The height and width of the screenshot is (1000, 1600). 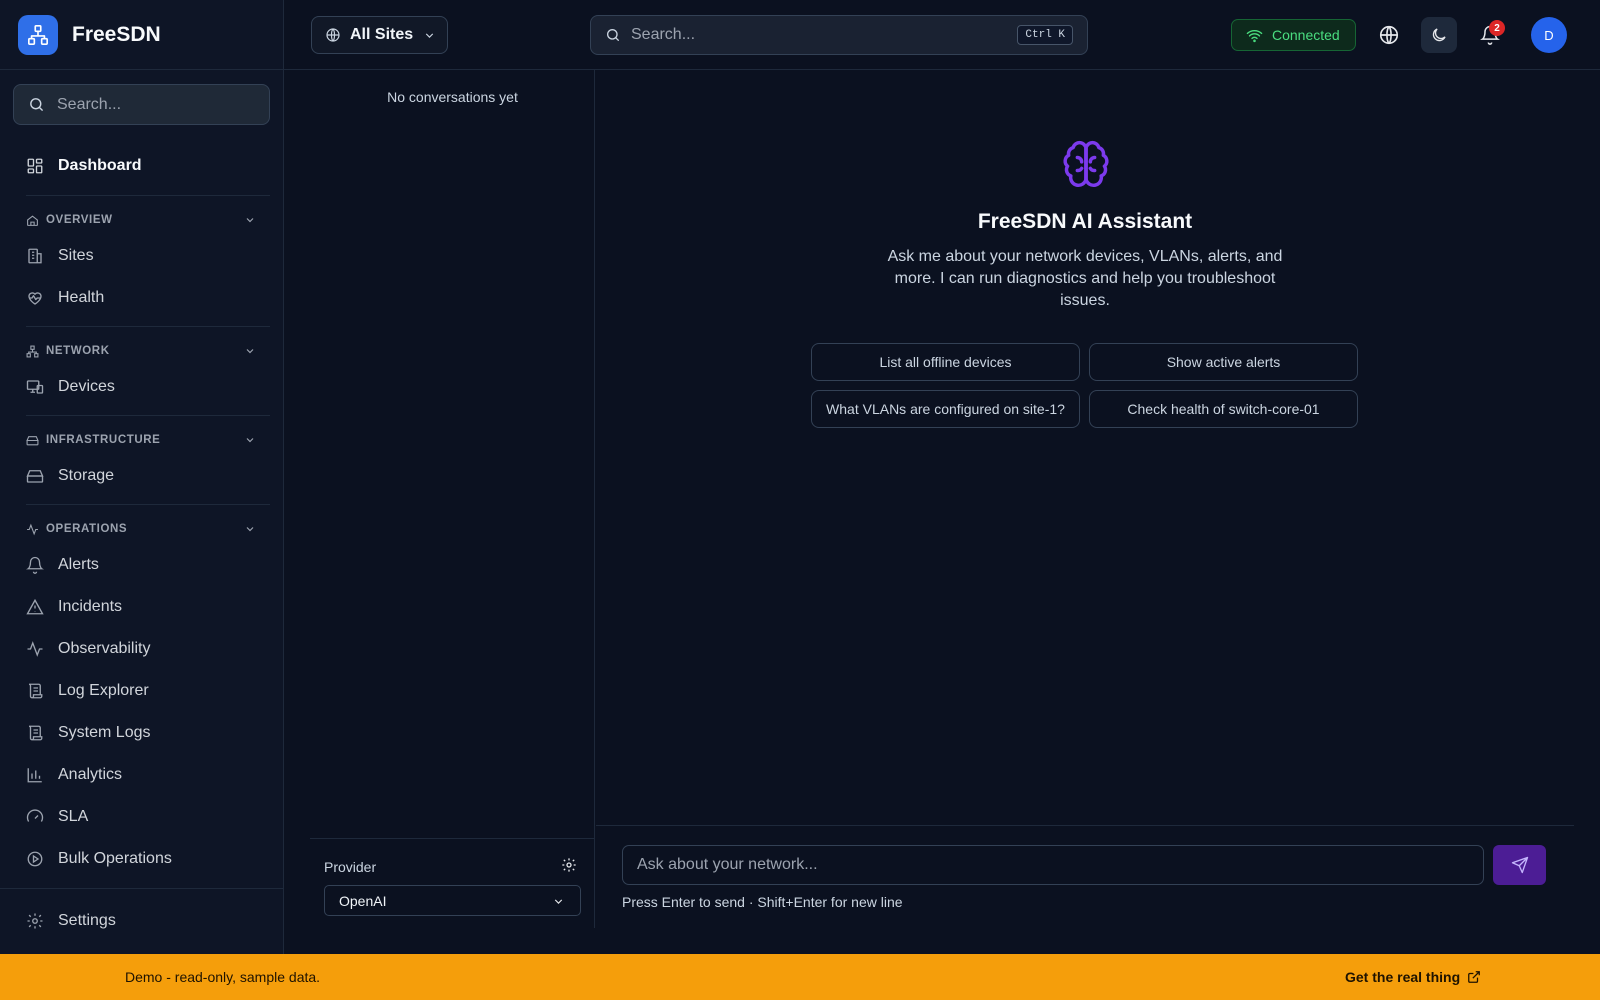 I want to click on theme-toggle-button, so click(x=1439, y=35).